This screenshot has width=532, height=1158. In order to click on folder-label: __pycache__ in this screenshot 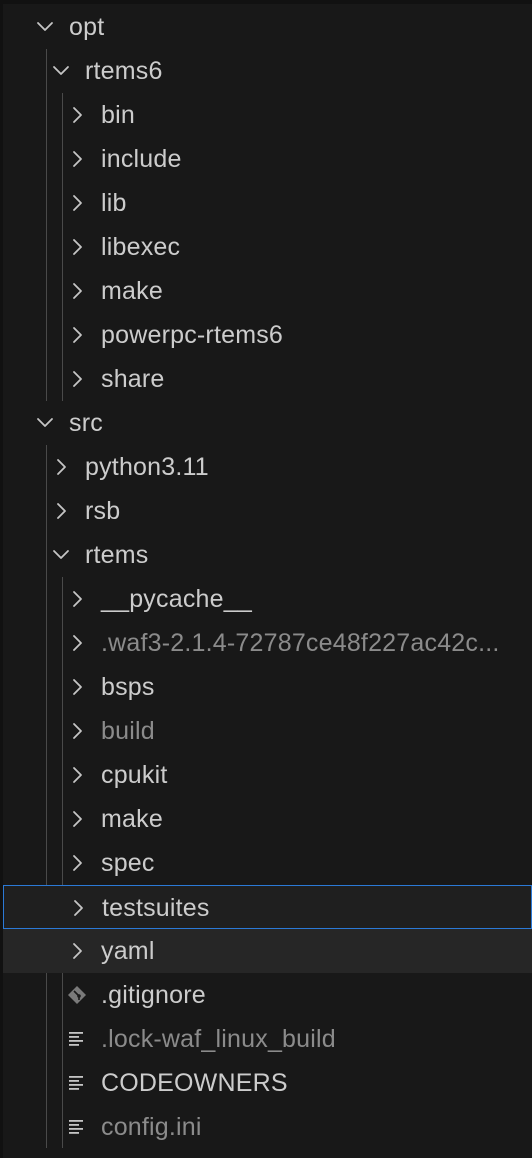, I will do `click(176, 599)`.